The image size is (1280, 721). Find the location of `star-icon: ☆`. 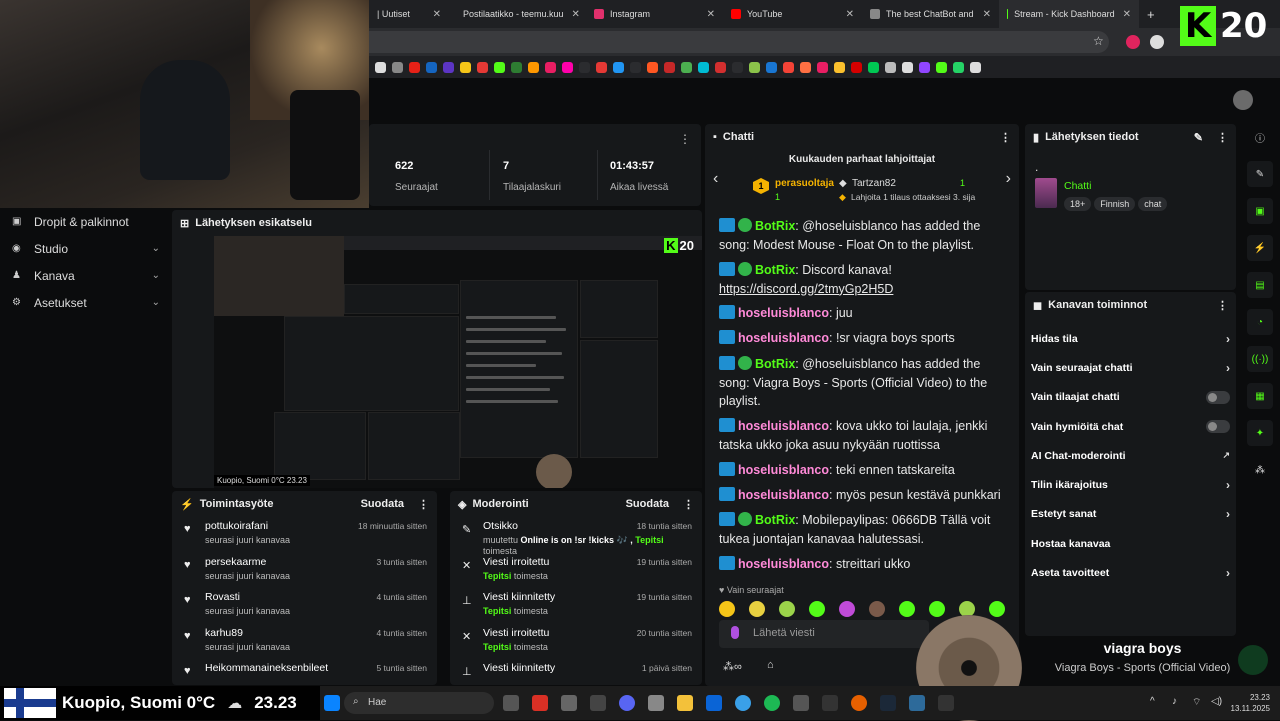

star-icon: ☆ is located at coordinates (1098, 41).